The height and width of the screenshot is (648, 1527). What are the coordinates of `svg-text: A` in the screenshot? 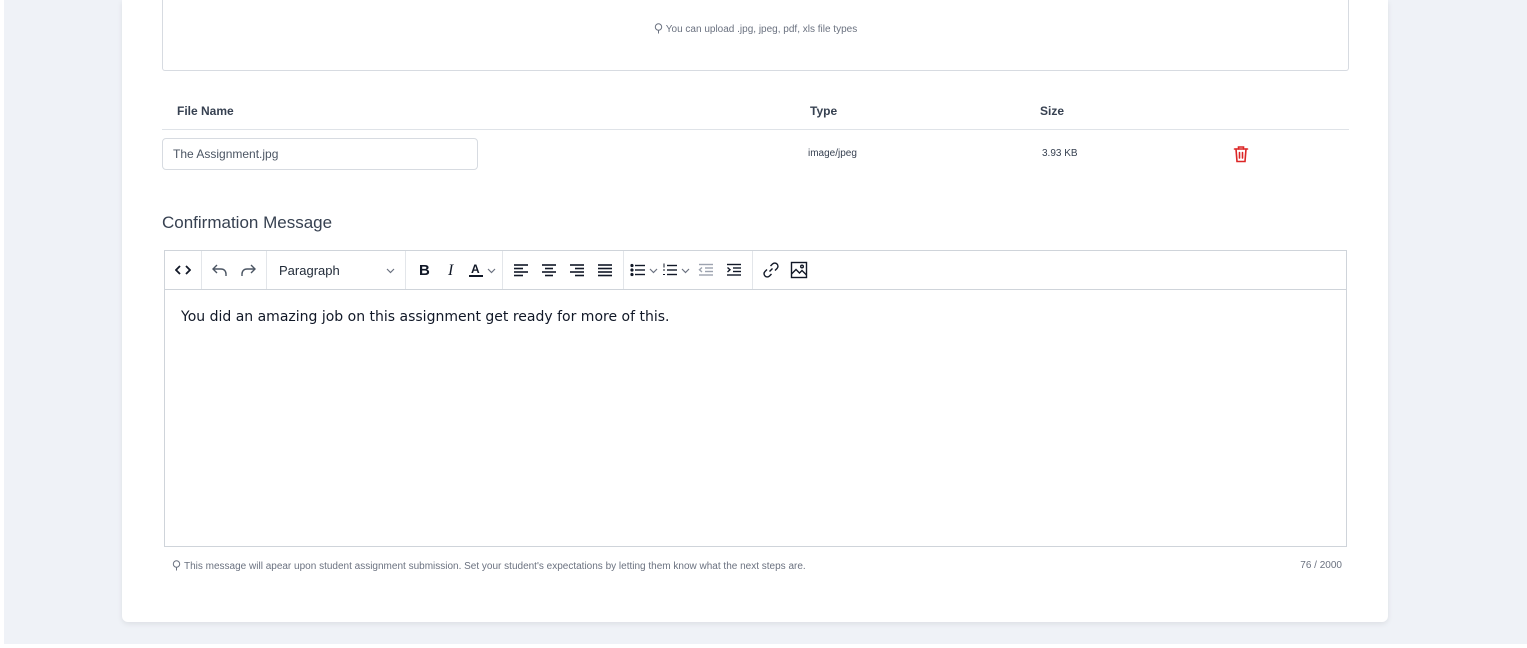 It's located at (475, 269).